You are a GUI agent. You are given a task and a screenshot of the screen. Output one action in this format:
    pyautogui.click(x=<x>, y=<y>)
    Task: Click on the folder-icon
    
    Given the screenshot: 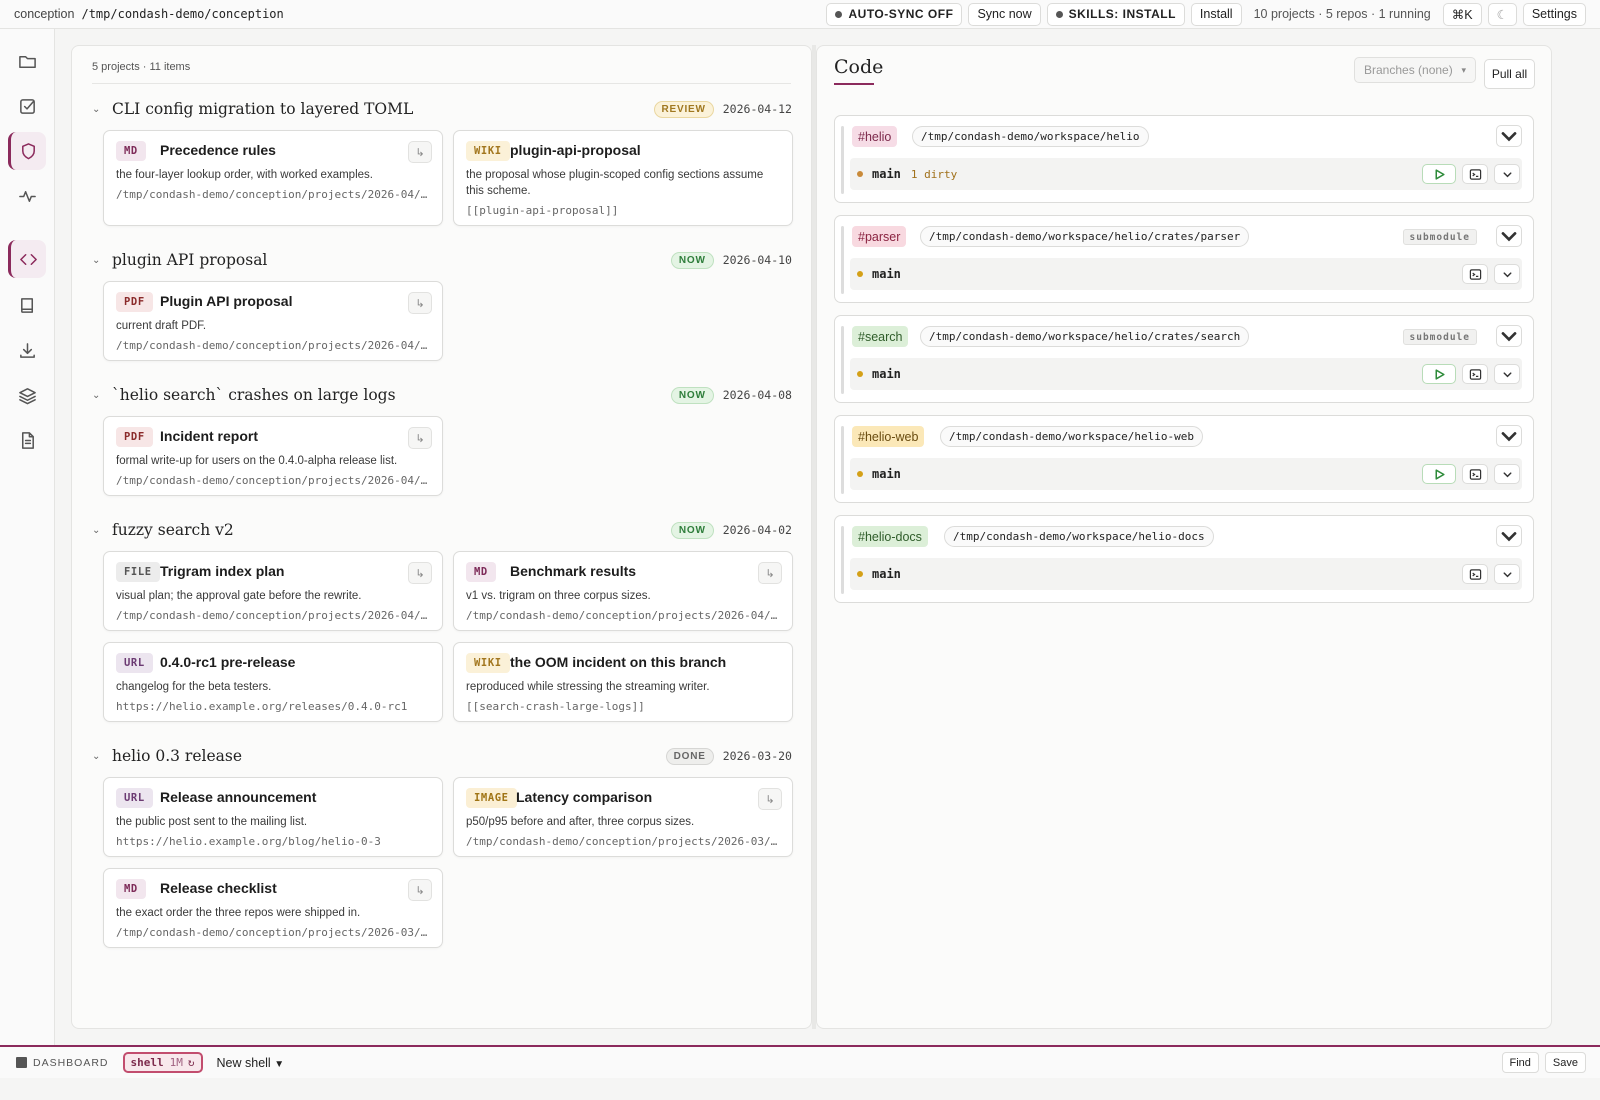 What is the action you would take?
    pyautogui.click(x=27, y=61)
    